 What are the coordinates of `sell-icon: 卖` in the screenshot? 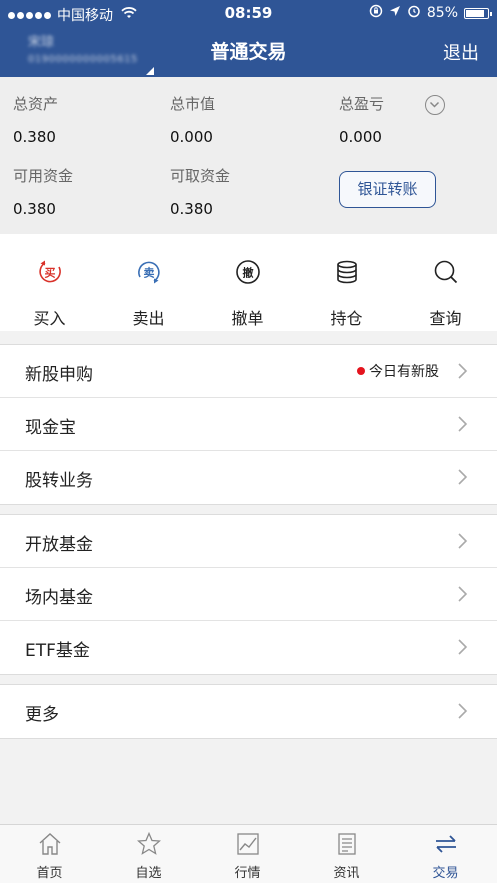 It's located at (149, 272).